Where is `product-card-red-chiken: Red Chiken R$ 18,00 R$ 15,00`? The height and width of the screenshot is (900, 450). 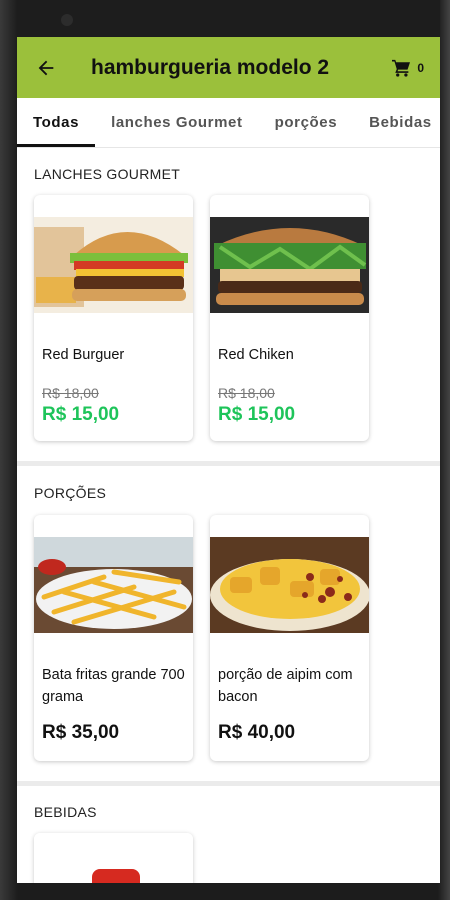 product-card-red-chiken: Red Chiken R$ 18,00 R$ 15,00 is located at coordinates (289, 318).